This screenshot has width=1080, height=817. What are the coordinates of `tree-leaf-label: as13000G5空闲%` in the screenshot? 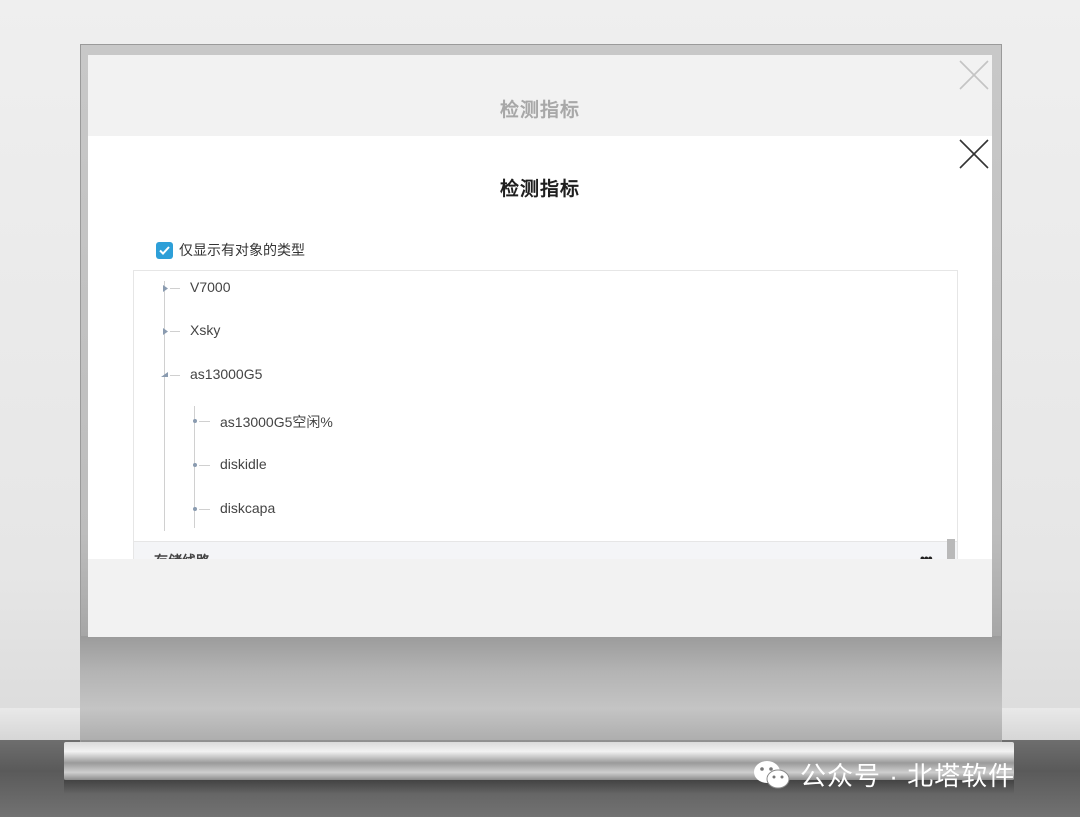 It's located at (276, 422).